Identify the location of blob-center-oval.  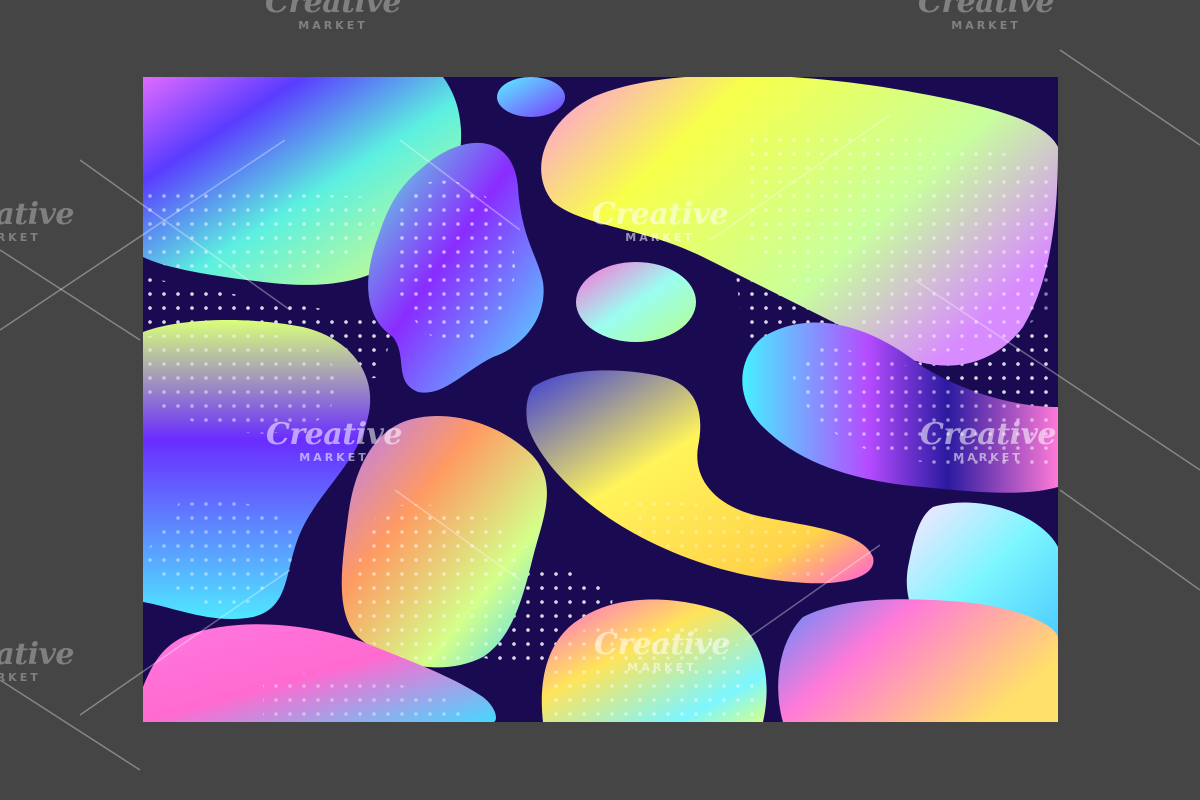
(636, 302).